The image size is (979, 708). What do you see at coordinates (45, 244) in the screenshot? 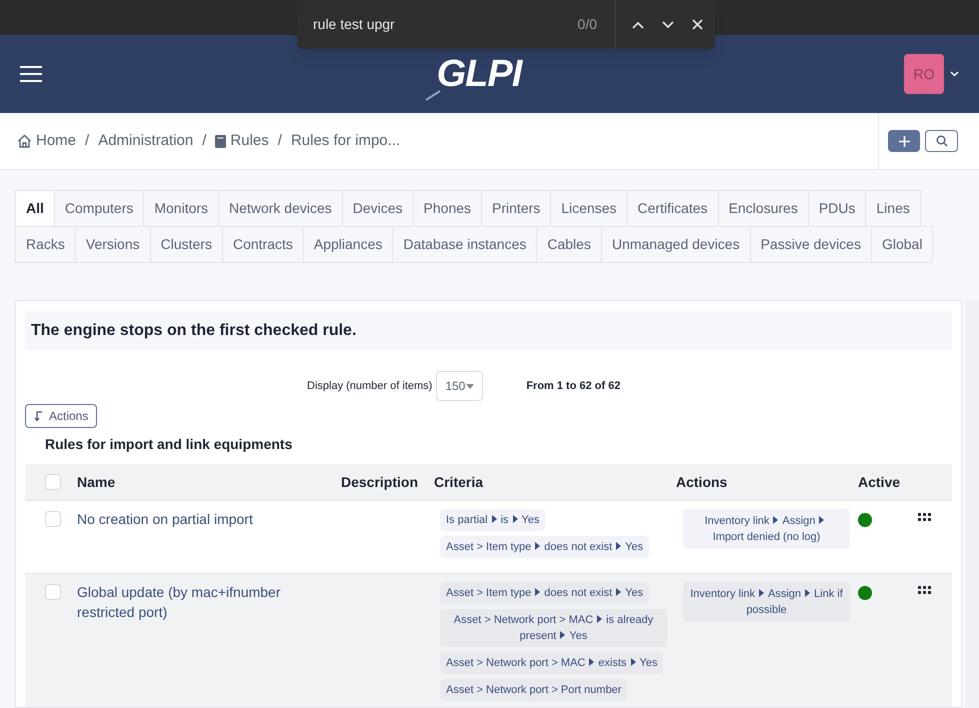
I see `tab: Racks` at bounding box center [45, 244].